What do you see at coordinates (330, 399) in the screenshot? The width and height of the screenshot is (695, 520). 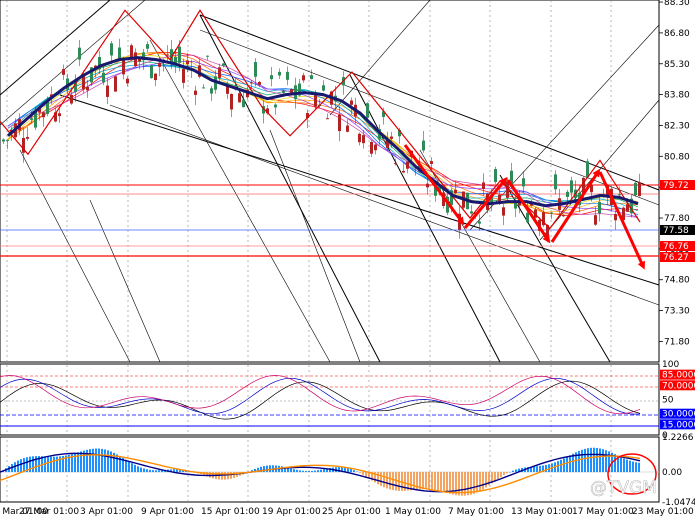 I see `oscillator1-panel-frame` at bounding box center [330, 399].